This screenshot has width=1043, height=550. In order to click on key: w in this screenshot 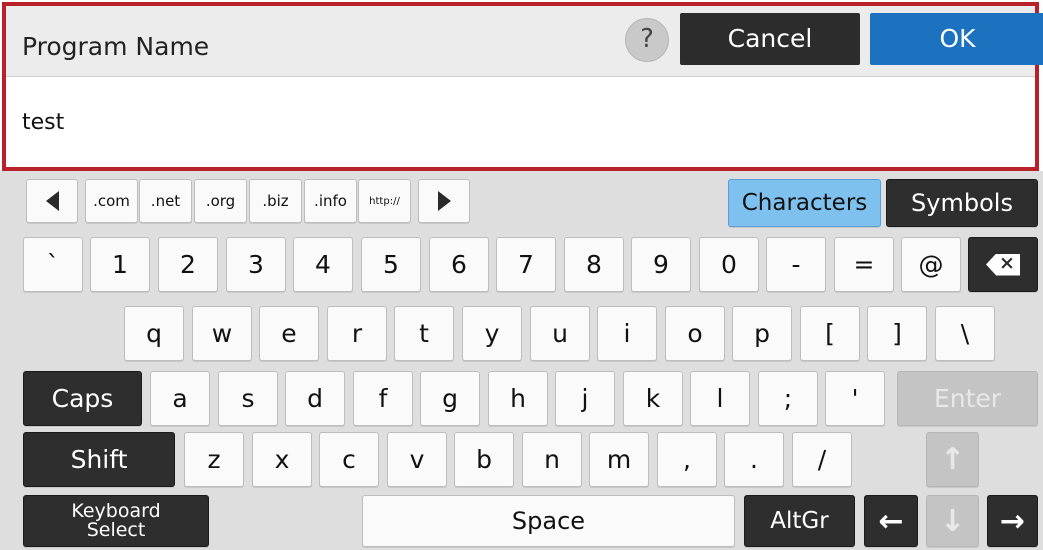, I will do `click(222, 333)`.